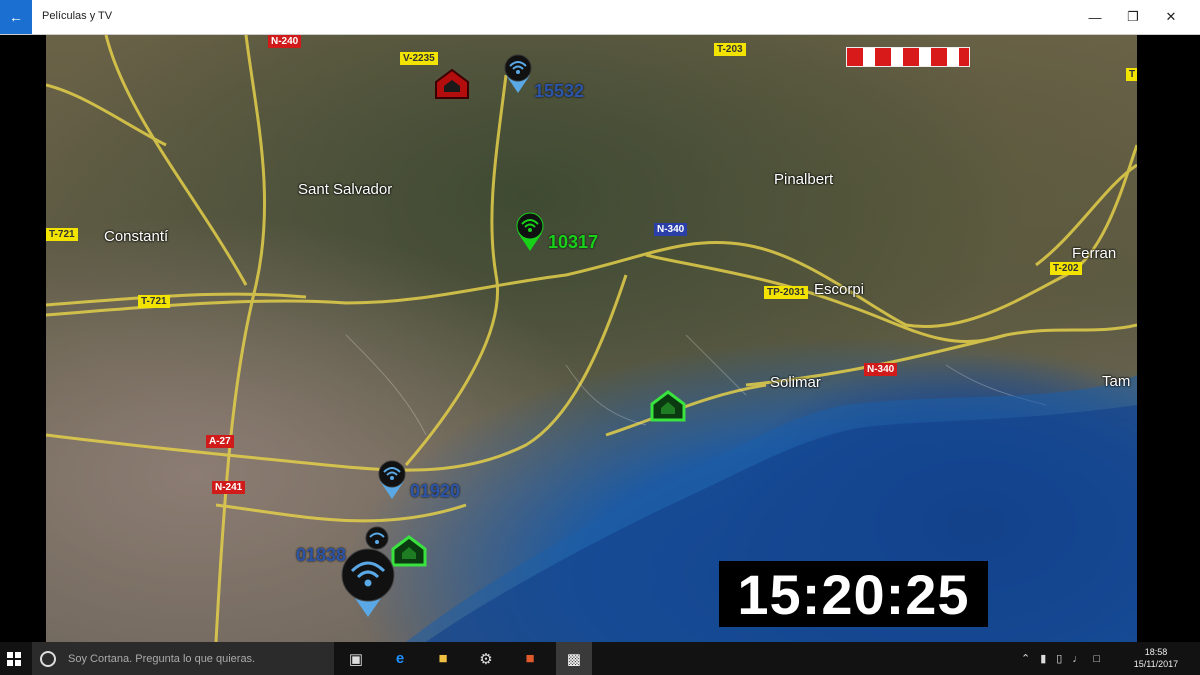 The width and height of the screenshot is (1200, 675). I want to click on network-icon: ▯, so click(1059, 658).